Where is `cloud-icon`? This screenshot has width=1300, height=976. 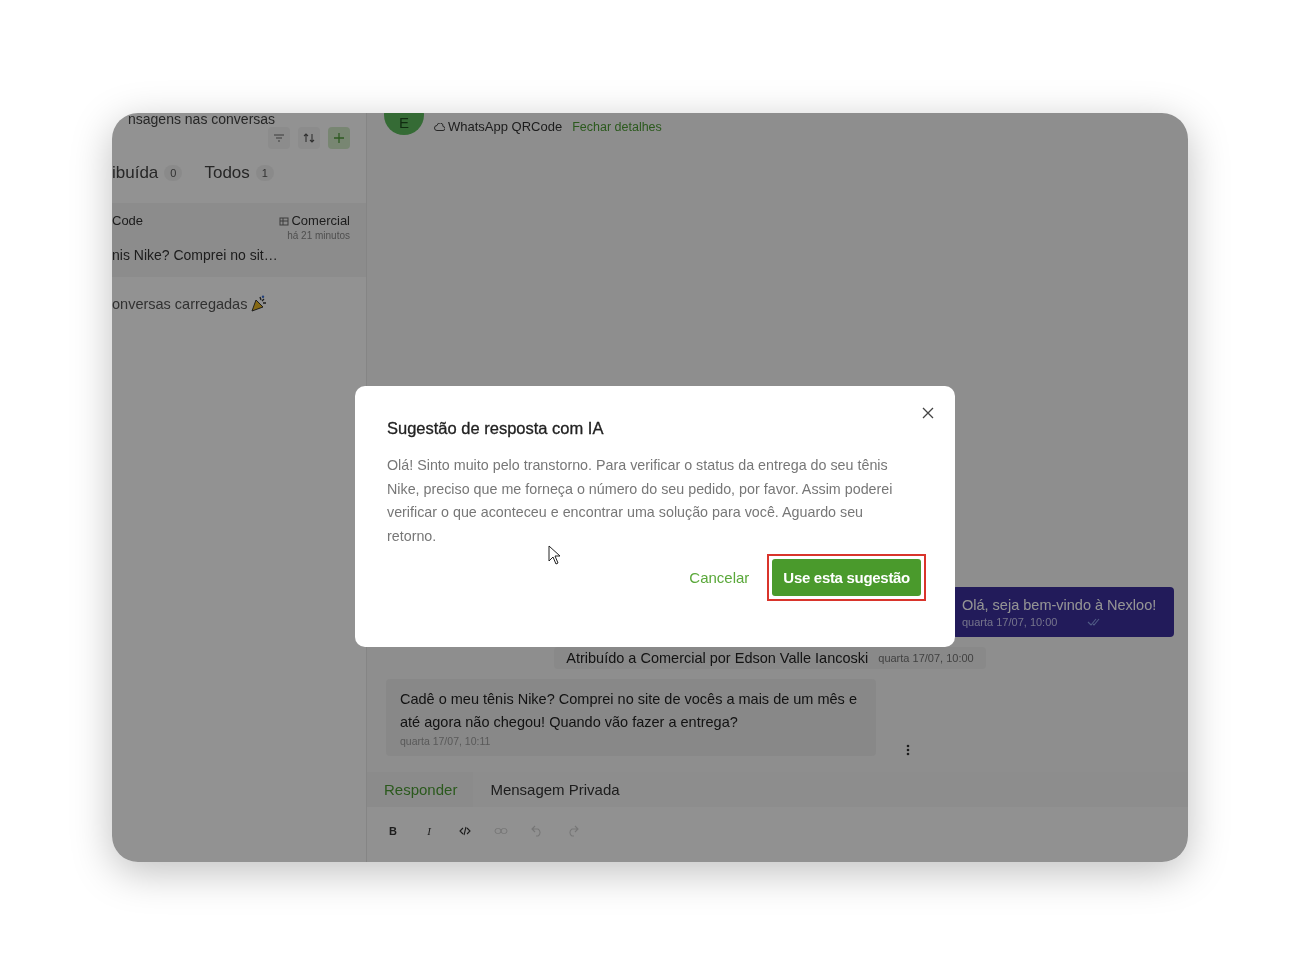 cloud-icon is located at coordinates (439, 126).